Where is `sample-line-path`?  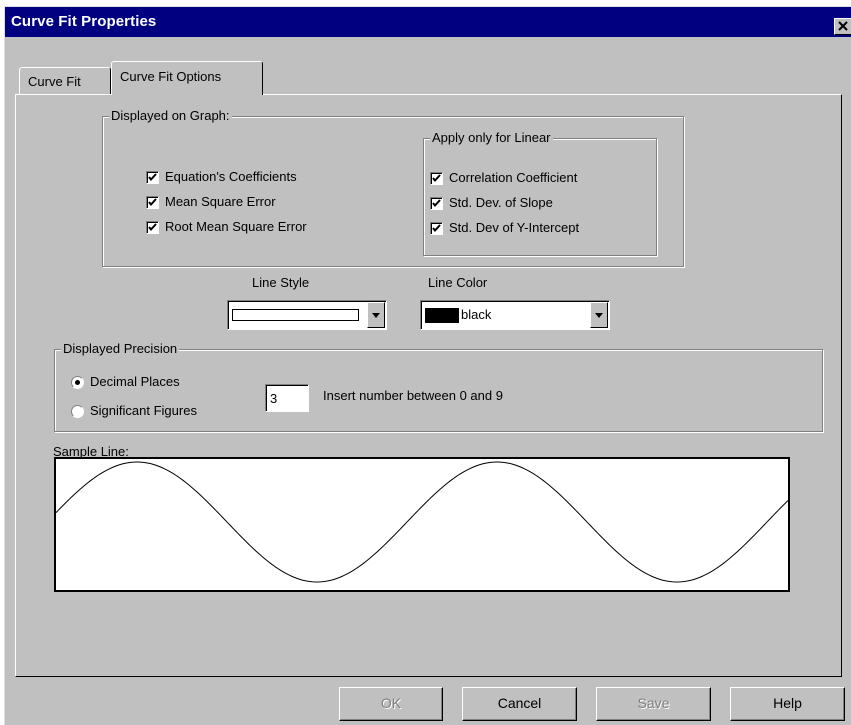 sample-line-path is located at coordinates (422, 522).